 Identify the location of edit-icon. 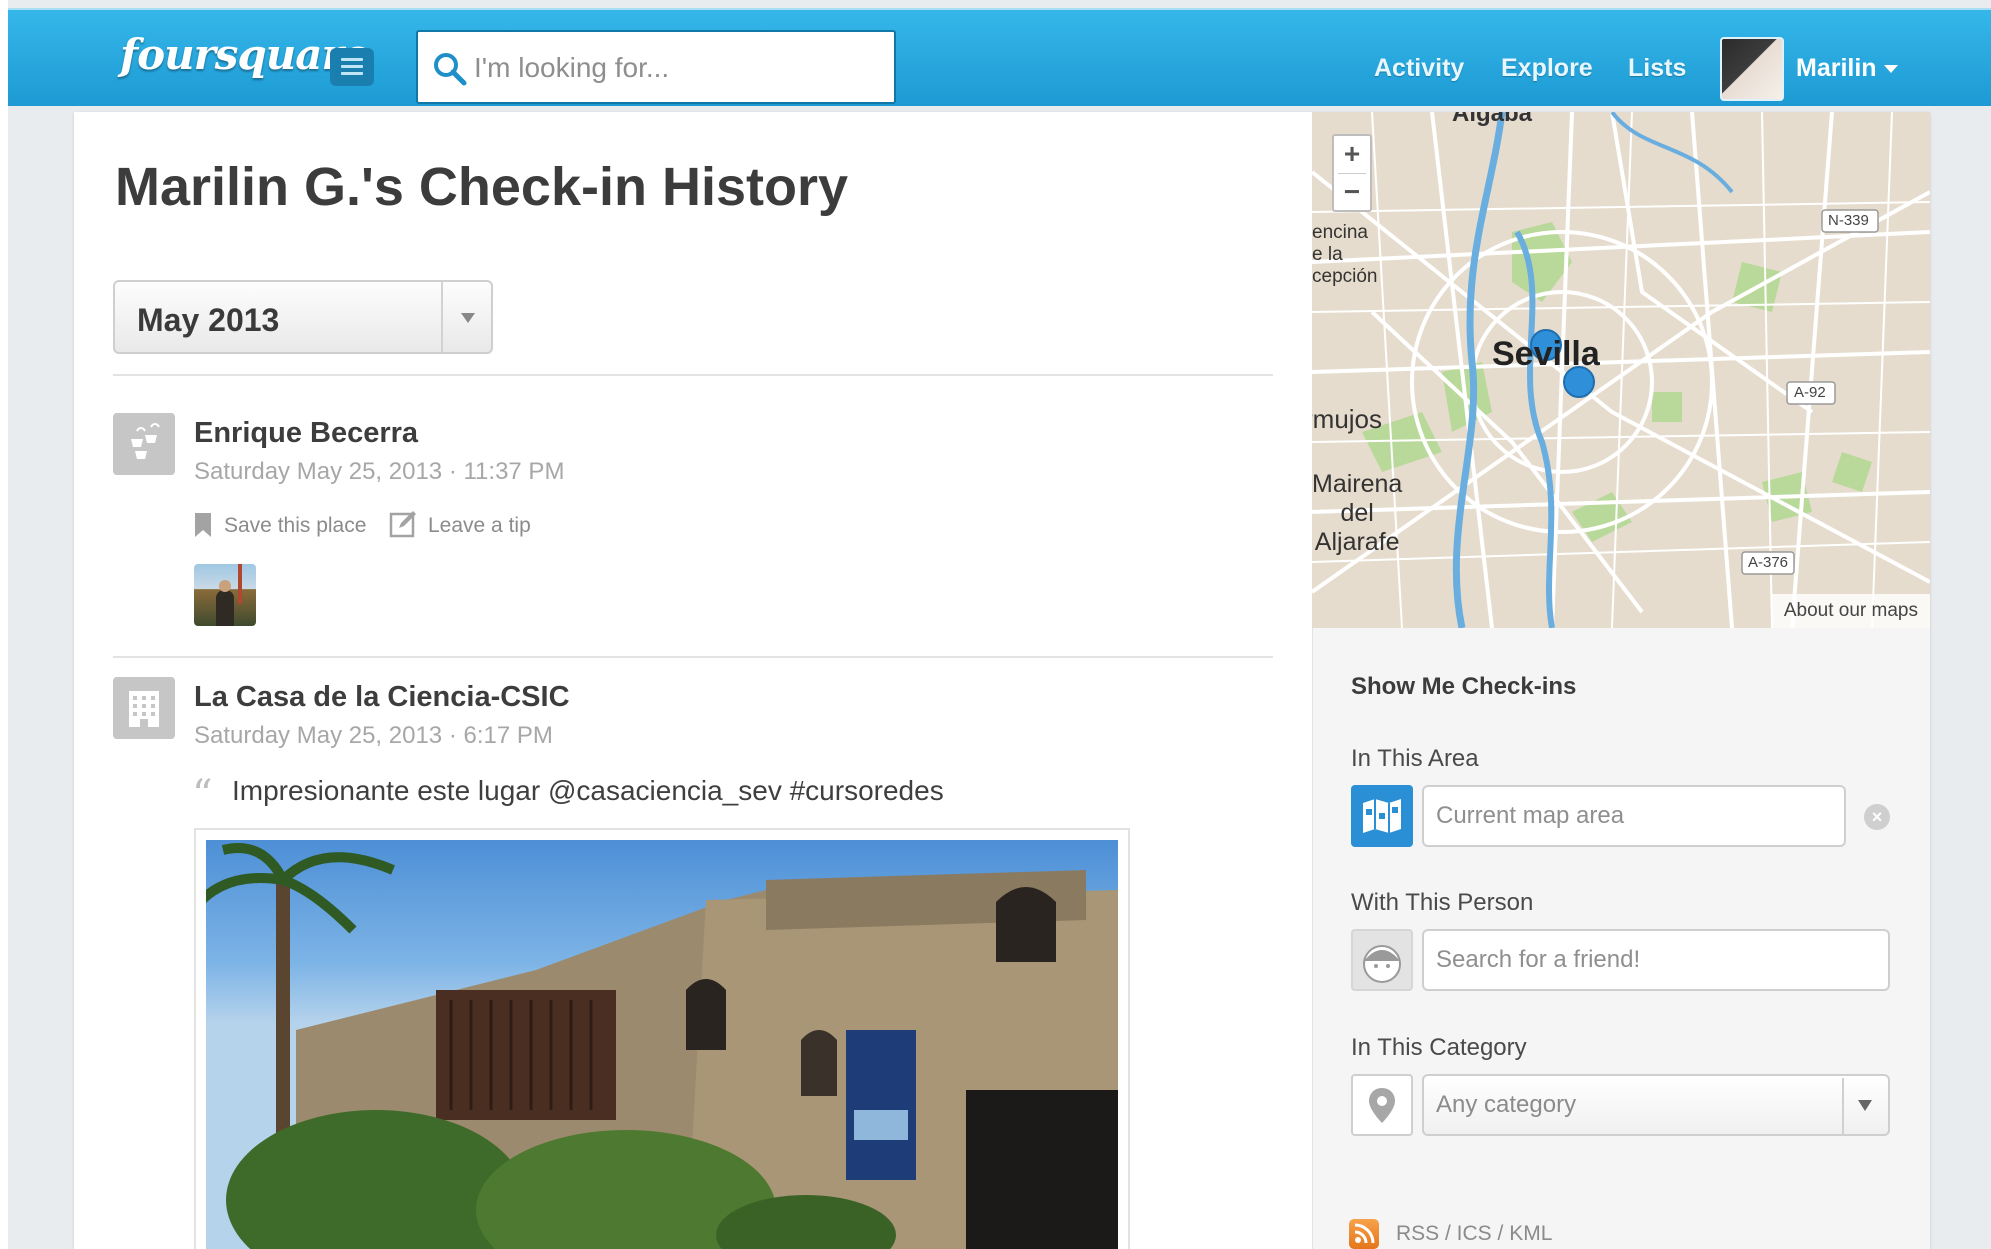
(402, 524).